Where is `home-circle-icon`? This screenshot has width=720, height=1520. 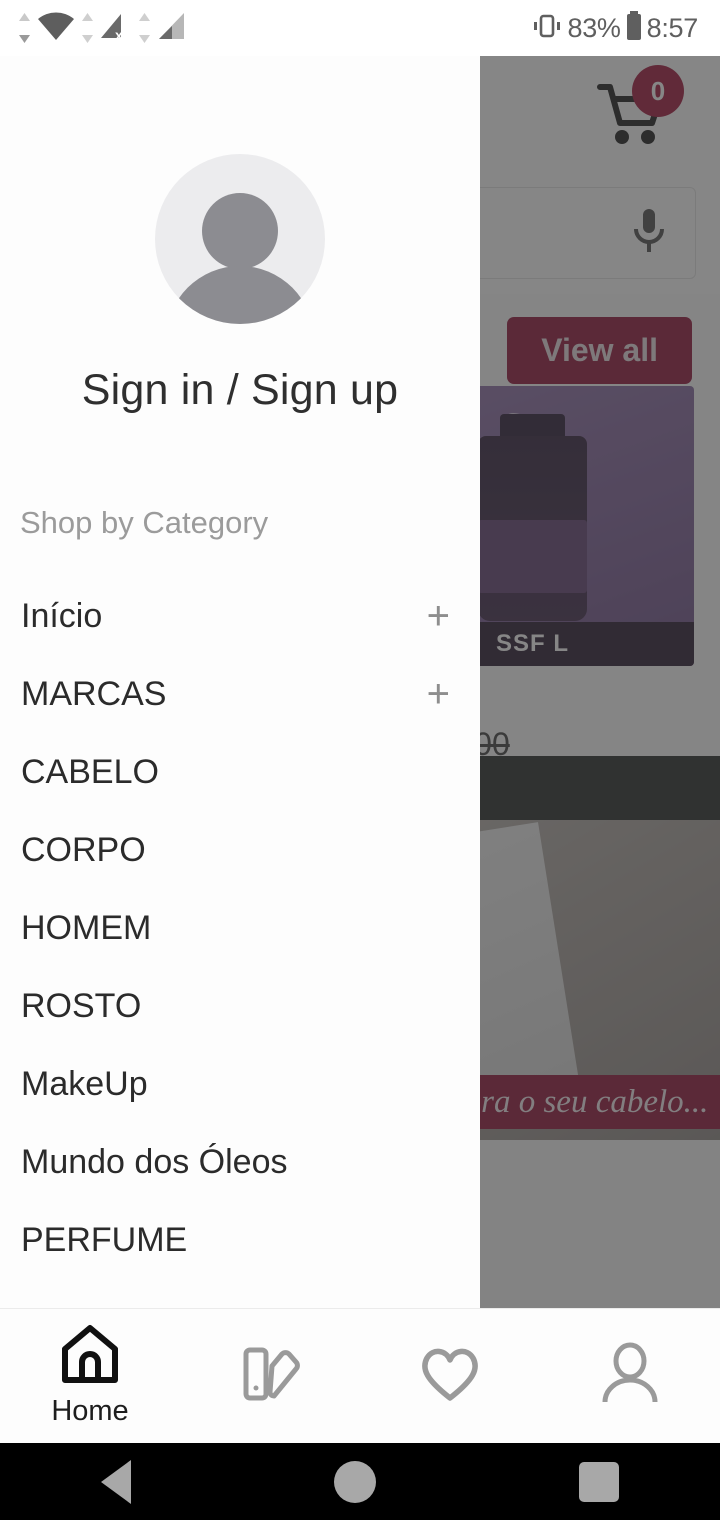 home-circle-icon is located at coordinates (354, 1481).